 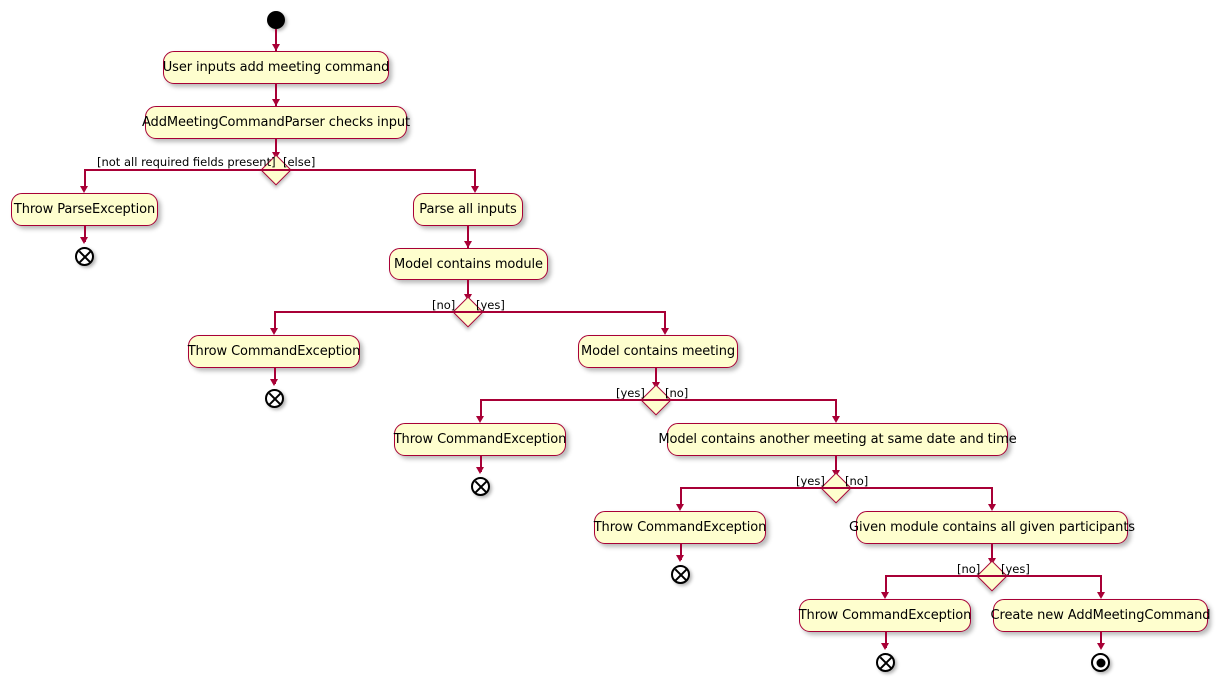 I want to click on edge-d5-right-down, so click(x=1101, y=583).